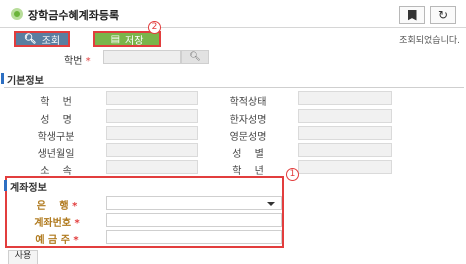 Image resolution: width=466 pixels, height=264 pixels. I want to click on bank-label: 은 행 *, so click(57, 203).